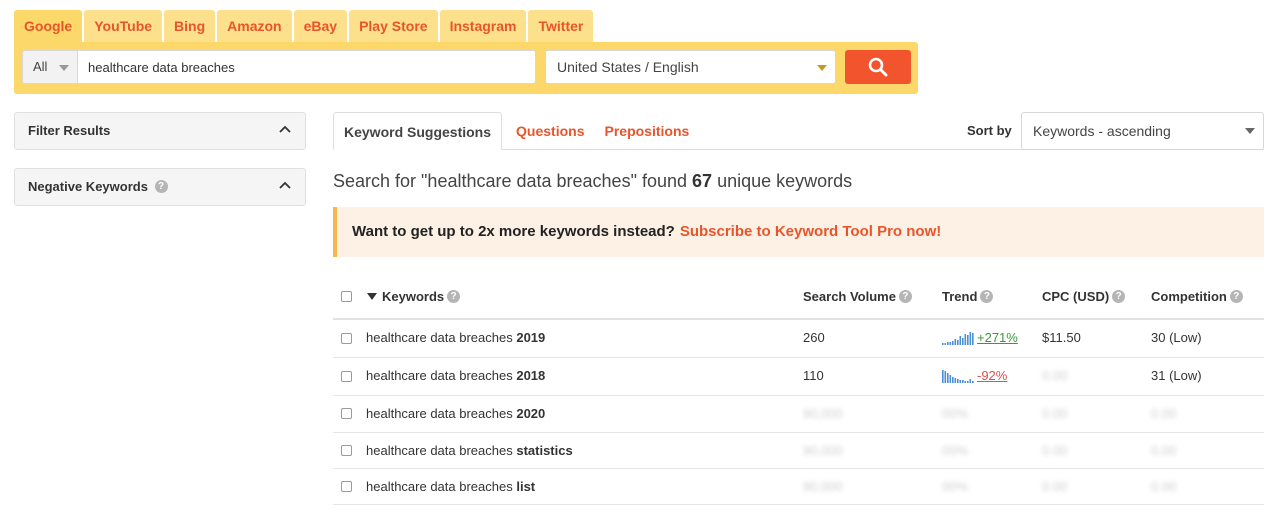 The height and width of the screenshot is (512, 1280). What do you see at coordinates (160, 131) in the screenshot?
I see `filter-results-panel: Filter Results` at bounding box center [160, 131].